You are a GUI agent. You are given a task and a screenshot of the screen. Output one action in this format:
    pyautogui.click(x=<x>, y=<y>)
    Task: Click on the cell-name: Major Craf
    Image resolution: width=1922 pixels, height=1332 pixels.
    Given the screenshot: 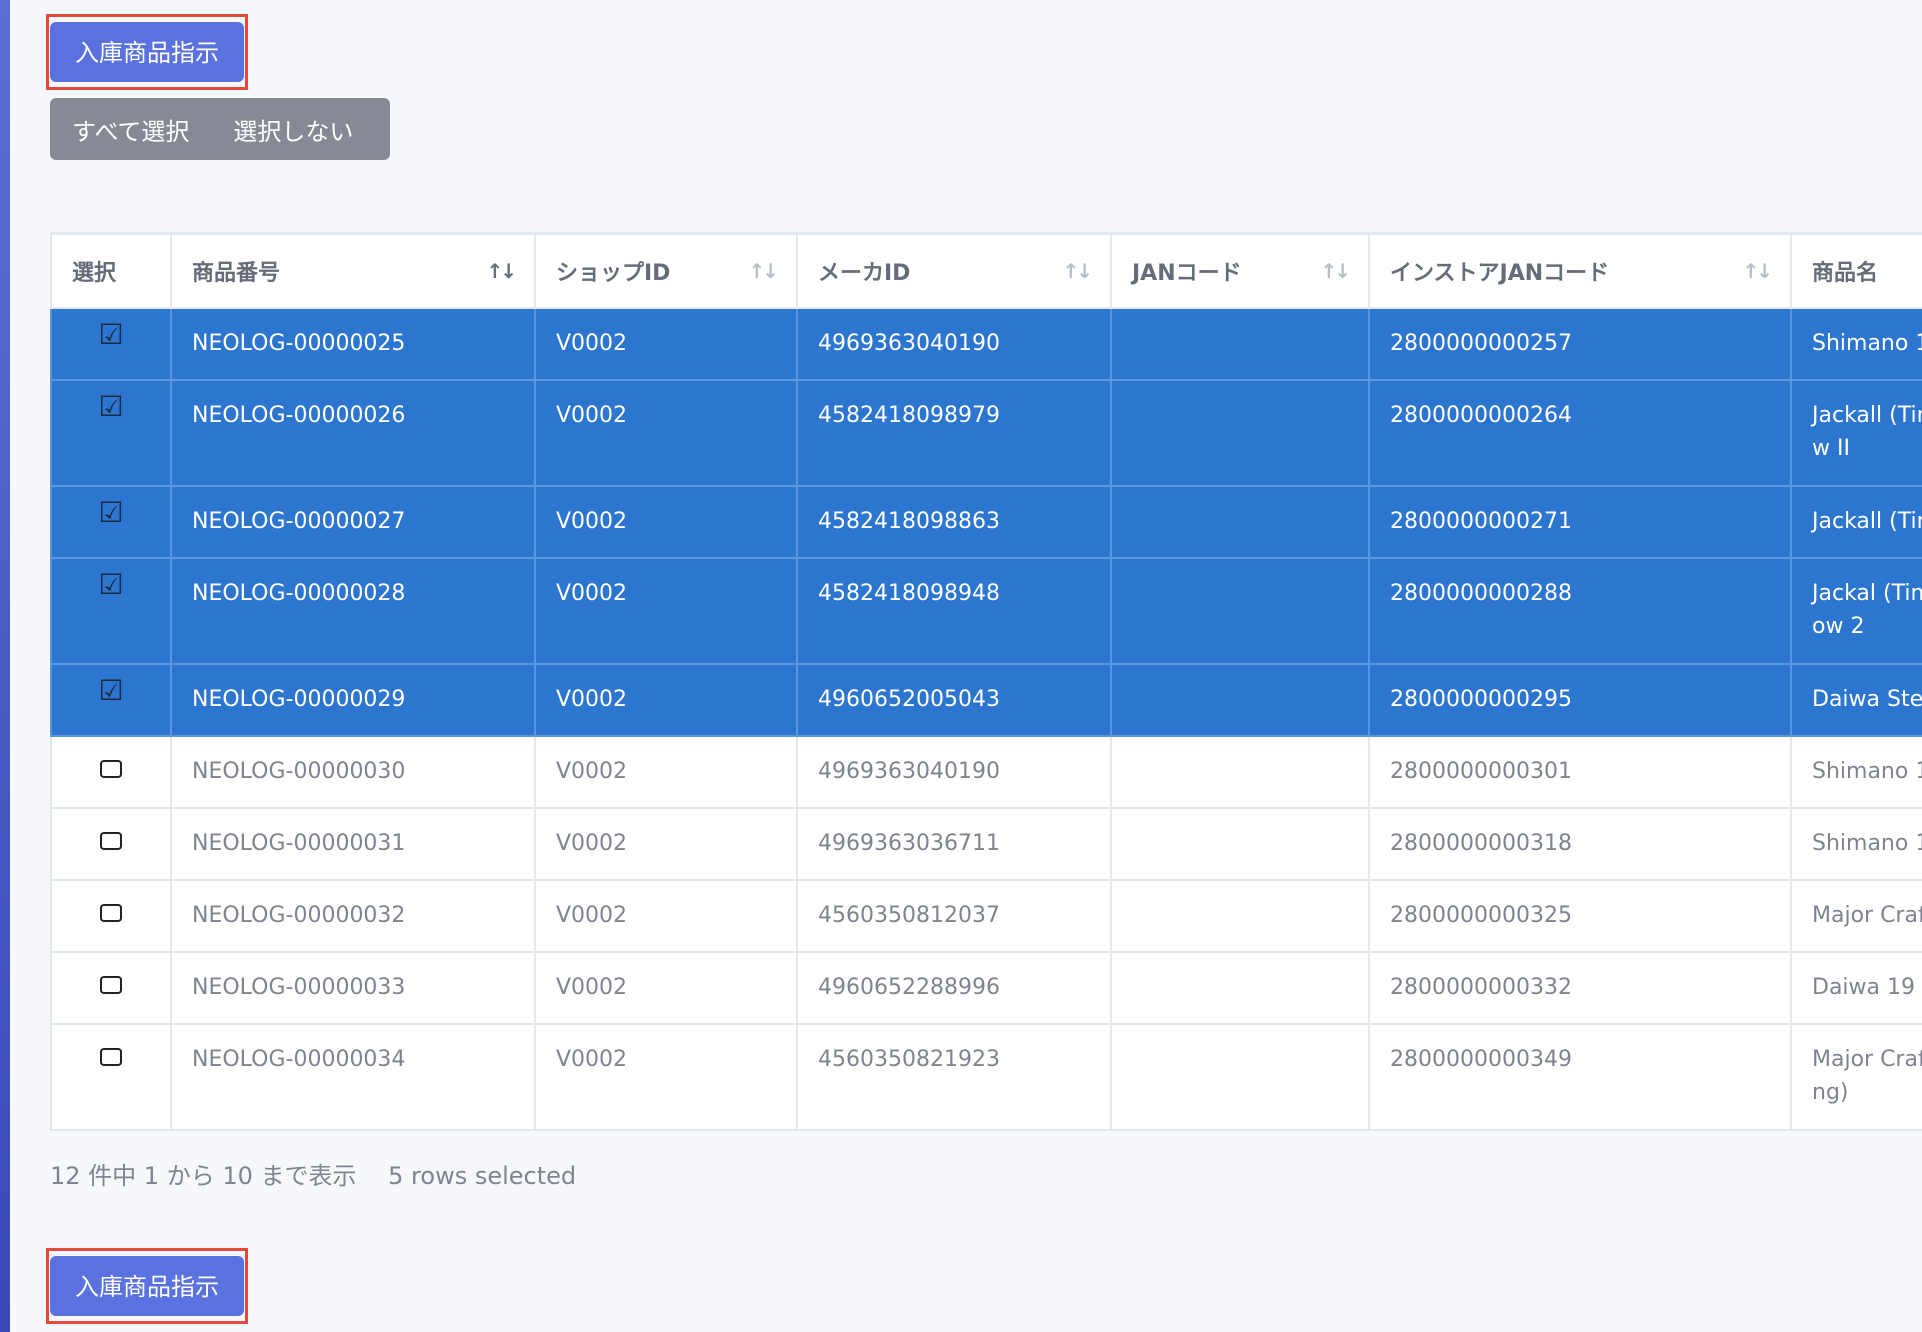 What is the action you would take?
    pyautogui.click(x=1856, y=915)
    